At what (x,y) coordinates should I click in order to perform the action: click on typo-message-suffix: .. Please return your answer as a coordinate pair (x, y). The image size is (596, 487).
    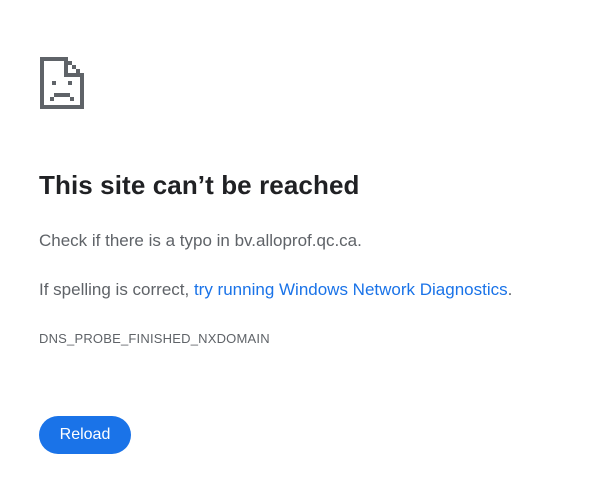
    Looking at the image, I should click on (359, 240).